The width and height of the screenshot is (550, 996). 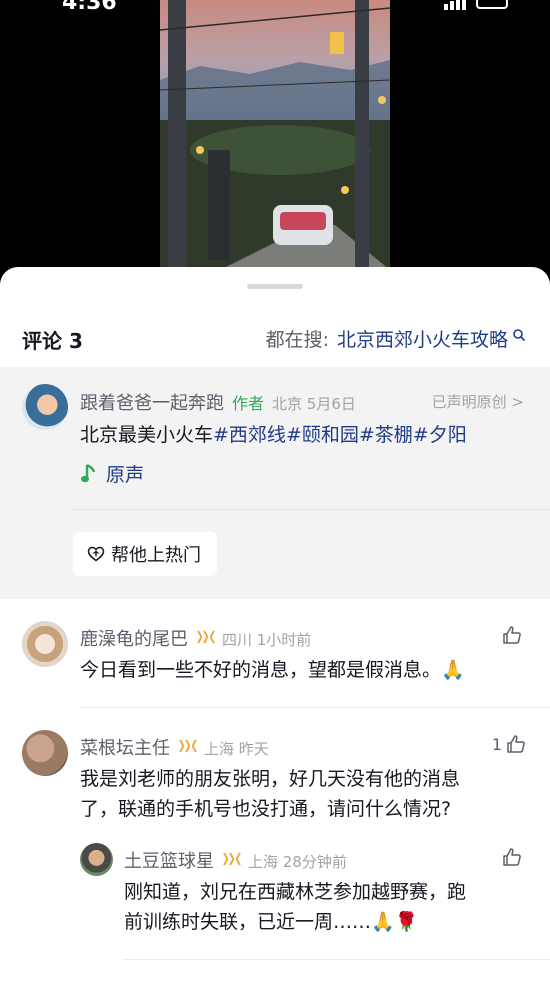 I want to click on sheet-header: 评论 3 都在搜: 北京西郊小火车攻略, so click(x=275, y=339).